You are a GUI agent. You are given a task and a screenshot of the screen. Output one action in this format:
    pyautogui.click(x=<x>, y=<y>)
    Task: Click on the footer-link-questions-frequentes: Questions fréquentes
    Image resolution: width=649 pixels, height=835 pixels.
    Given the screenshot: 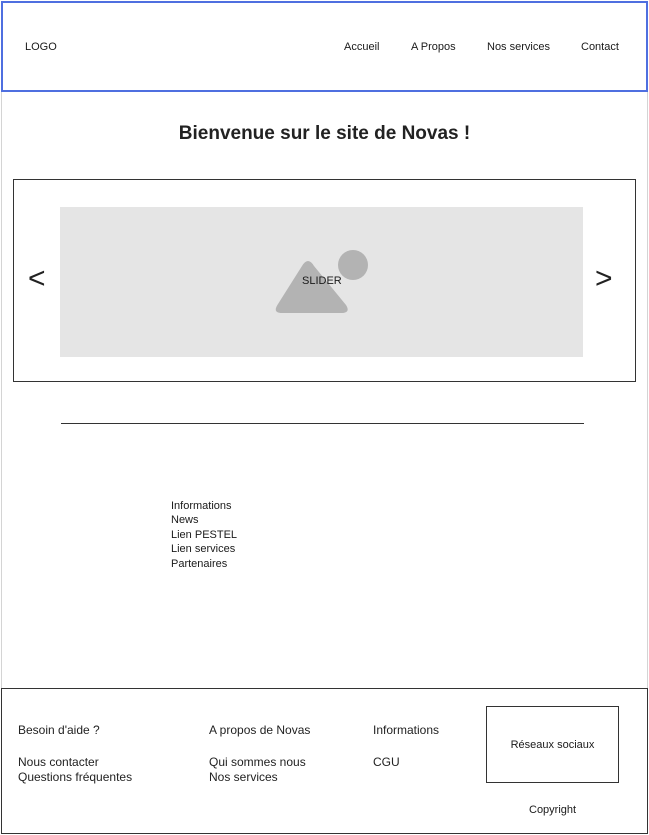 What is the action you would take?
    pyautogui.click(x=75, y=777)
    